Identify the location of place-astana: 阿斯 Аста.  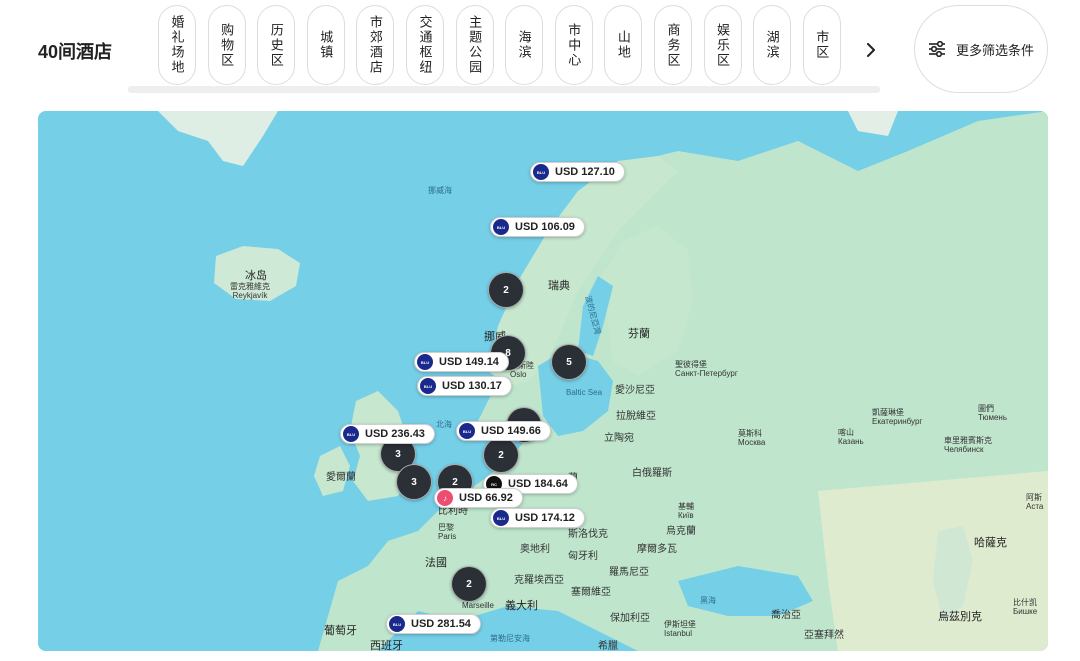
(1035, 502).